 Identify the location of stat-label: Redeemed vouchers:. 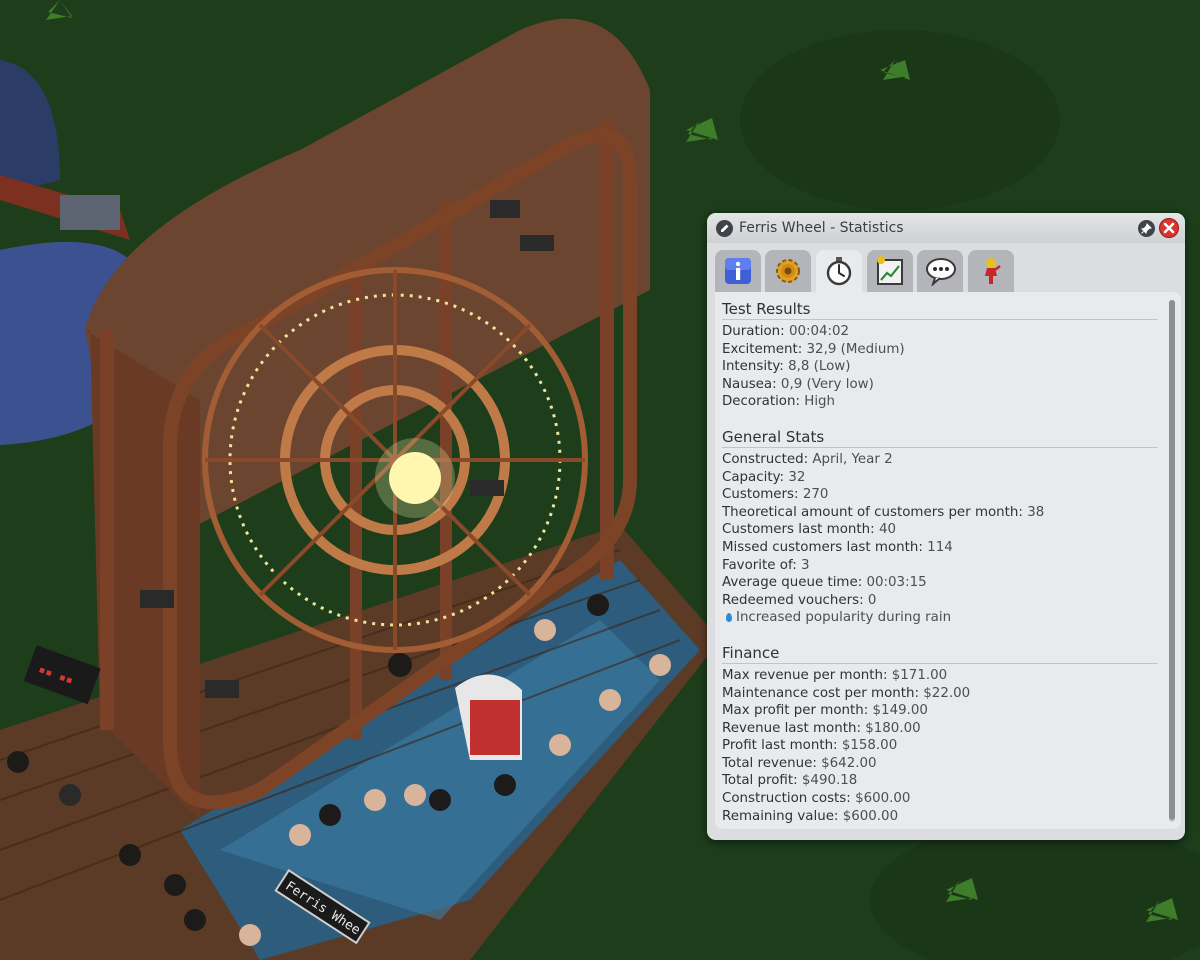
(793, 600).